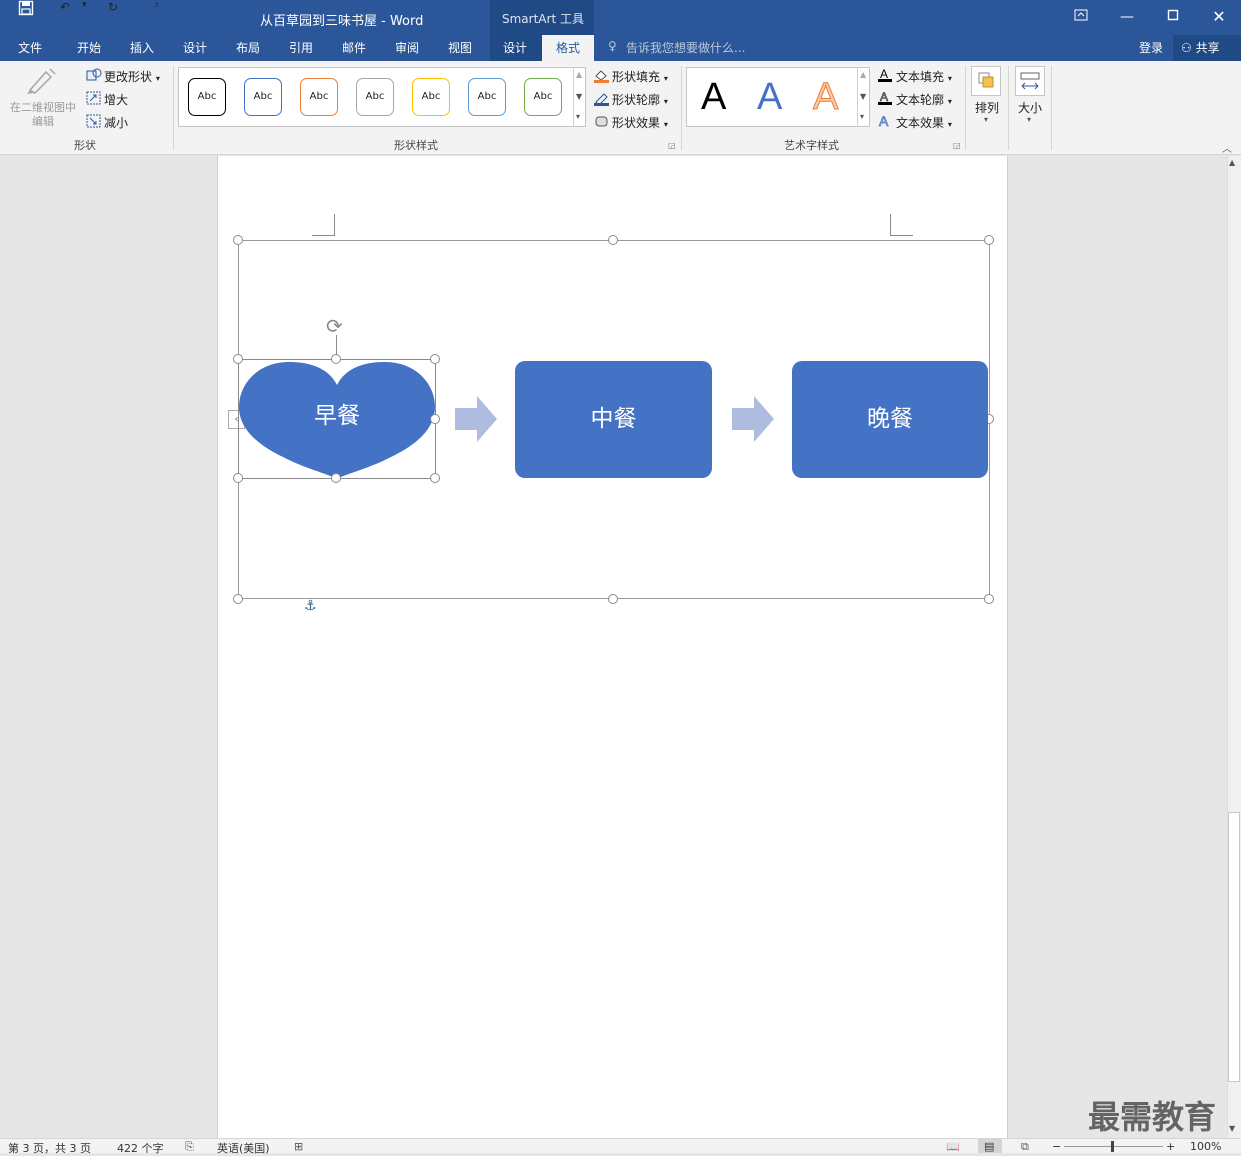 Image resolution: width=1241 pixels, height=1156 pixels. Describe the element at coordinates (248, 47) in the screenshot. I see `tab-layout: 布局` at that location.